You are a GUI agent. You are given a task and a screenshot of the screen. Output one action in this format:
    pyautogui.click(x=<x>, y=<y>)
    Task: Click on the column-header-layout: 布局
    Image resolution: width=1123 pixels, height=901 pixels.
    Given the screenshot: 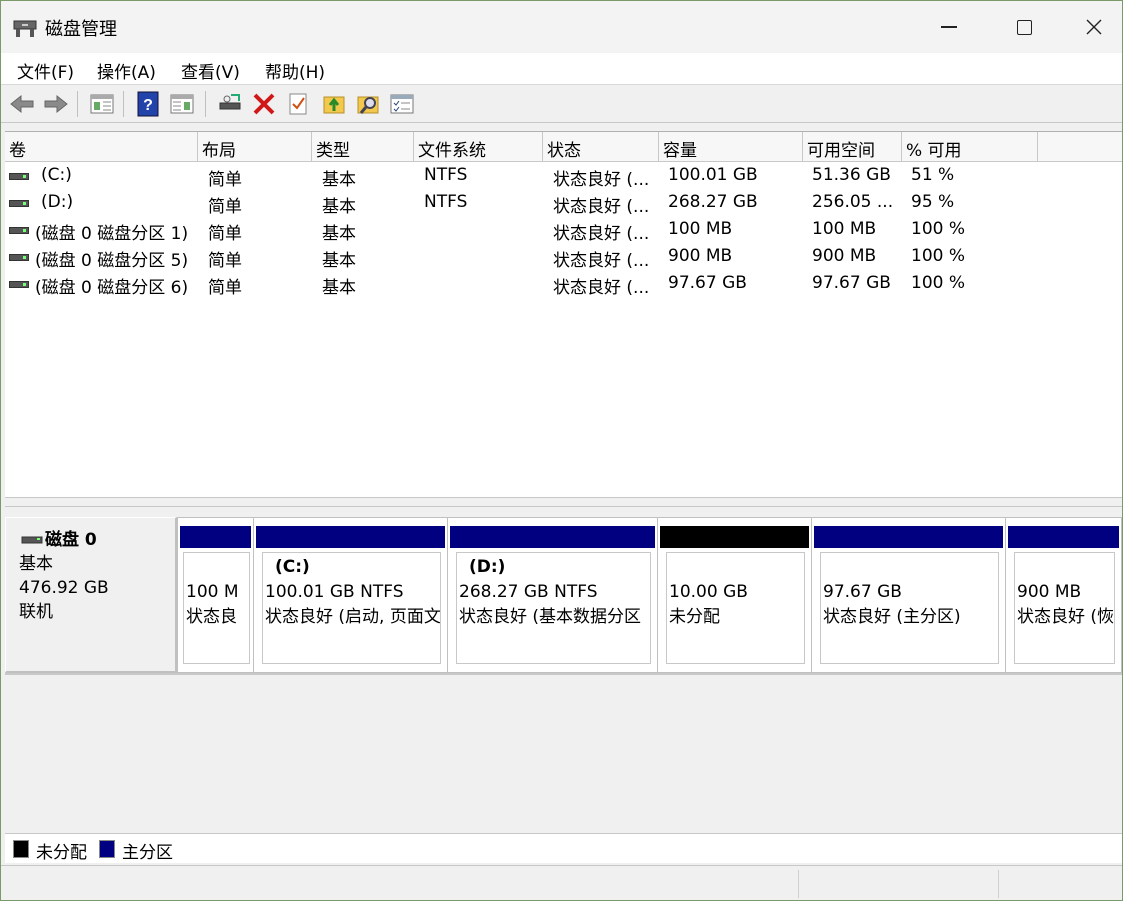 What is the action you would take?
    pyautogui.click(x=255, y=147)
    